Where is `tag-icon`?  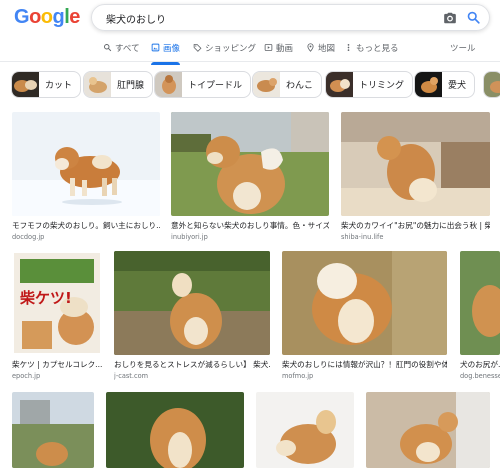 tag-icon is located at coordinates (197, 48).